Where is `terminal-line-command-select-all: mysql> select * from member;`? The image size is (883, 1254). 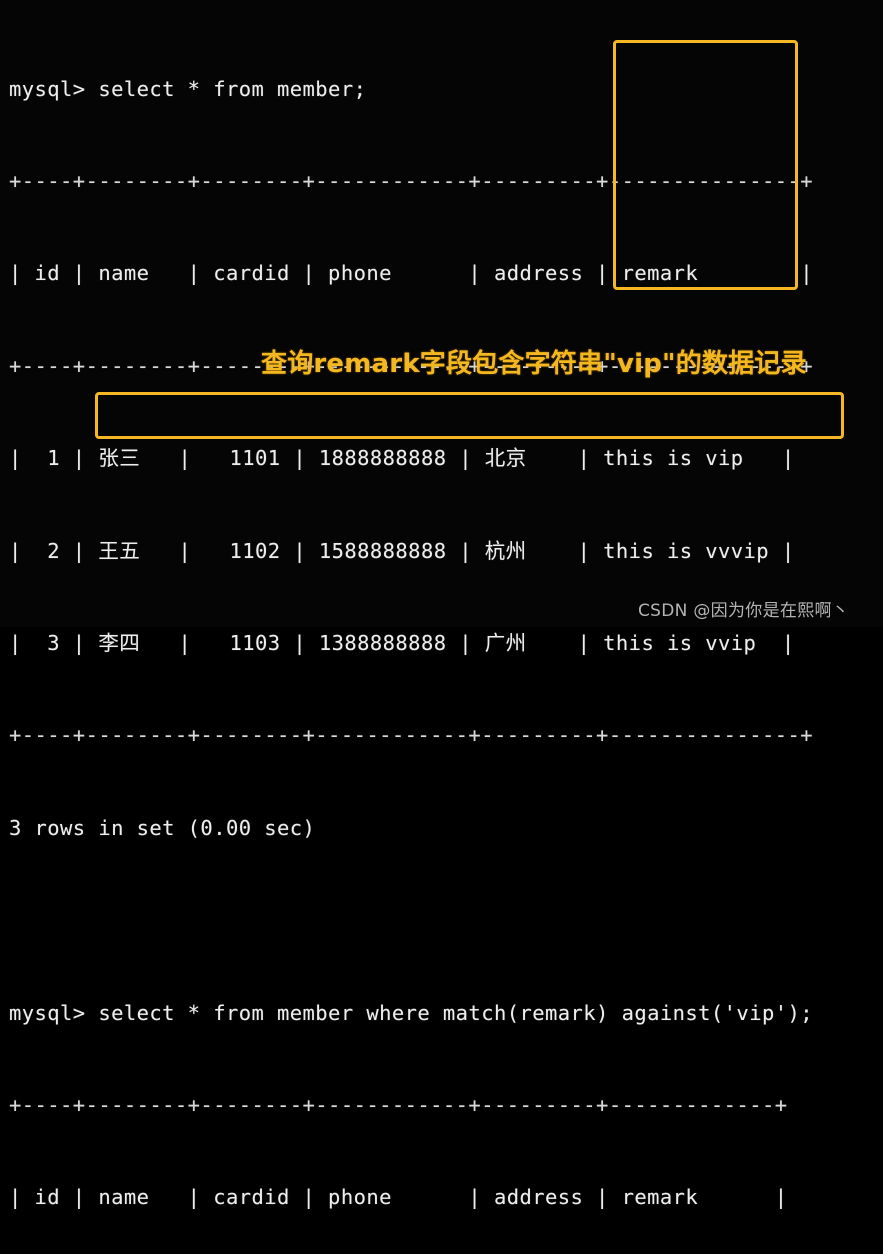
terminal-line-command-select-all: mysql> select * from member; is located at coordinates (444, 89).